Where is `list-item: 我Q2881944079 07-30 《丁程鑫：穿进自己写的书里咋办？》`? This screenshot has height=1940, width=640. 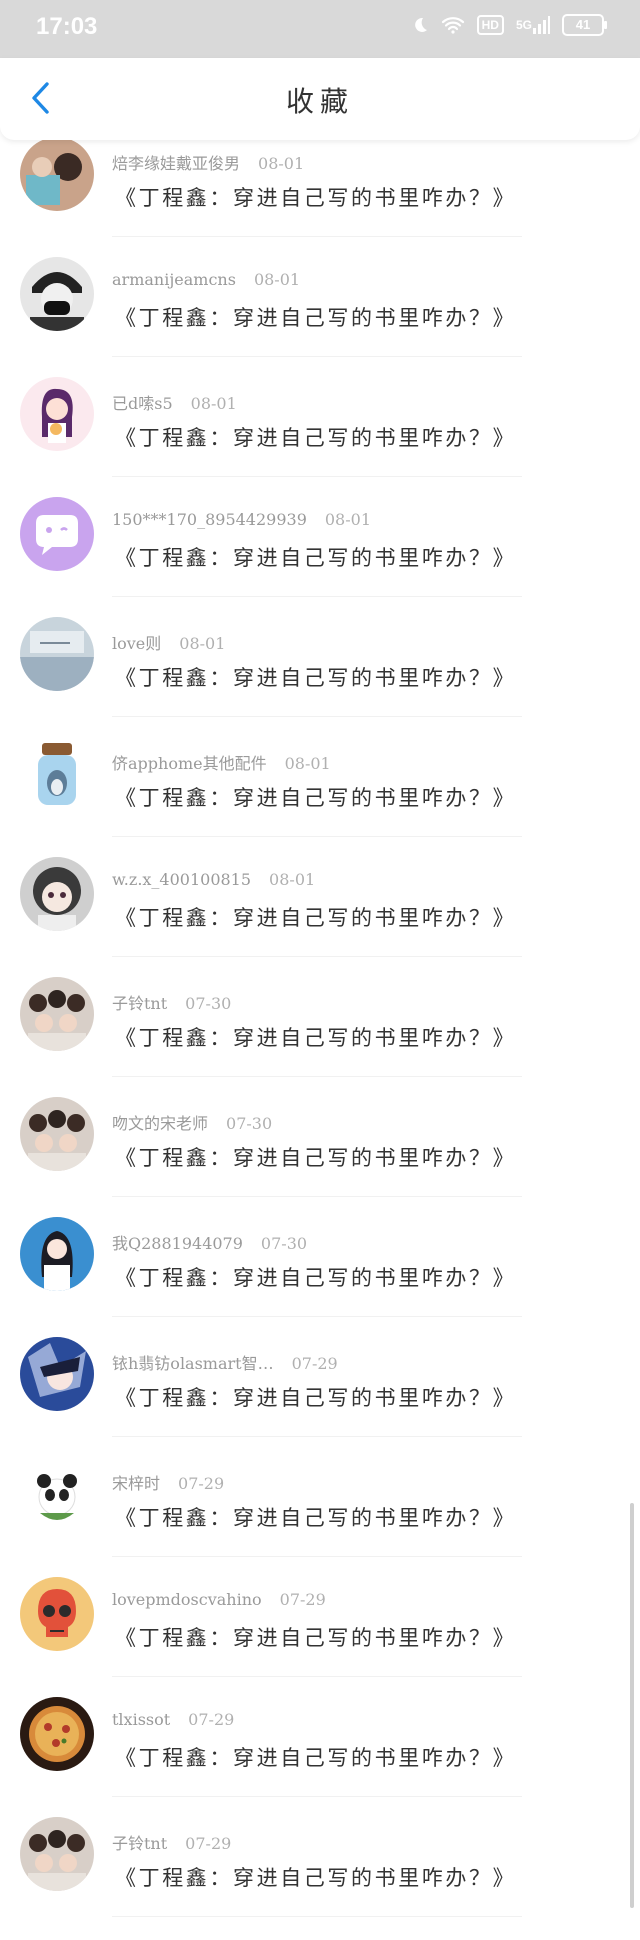 list-item: 我Q2881944079 07-30 《丁程鑫：穿进自己写的书里咋办？》 is located at coordinates (320, 1278).